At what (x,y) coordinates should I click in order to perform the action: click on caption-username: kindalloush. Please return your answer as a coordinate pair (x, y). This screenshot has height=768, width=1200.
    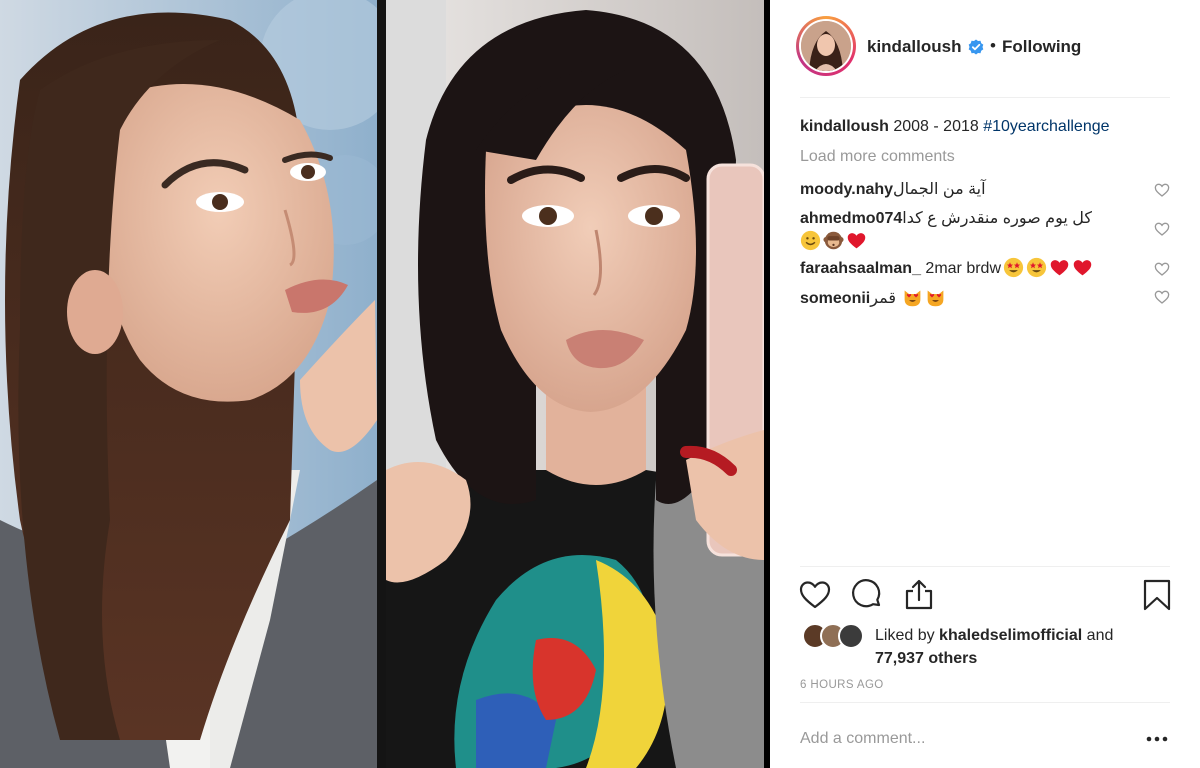
    Looking at the image, I should click on (844, 126).